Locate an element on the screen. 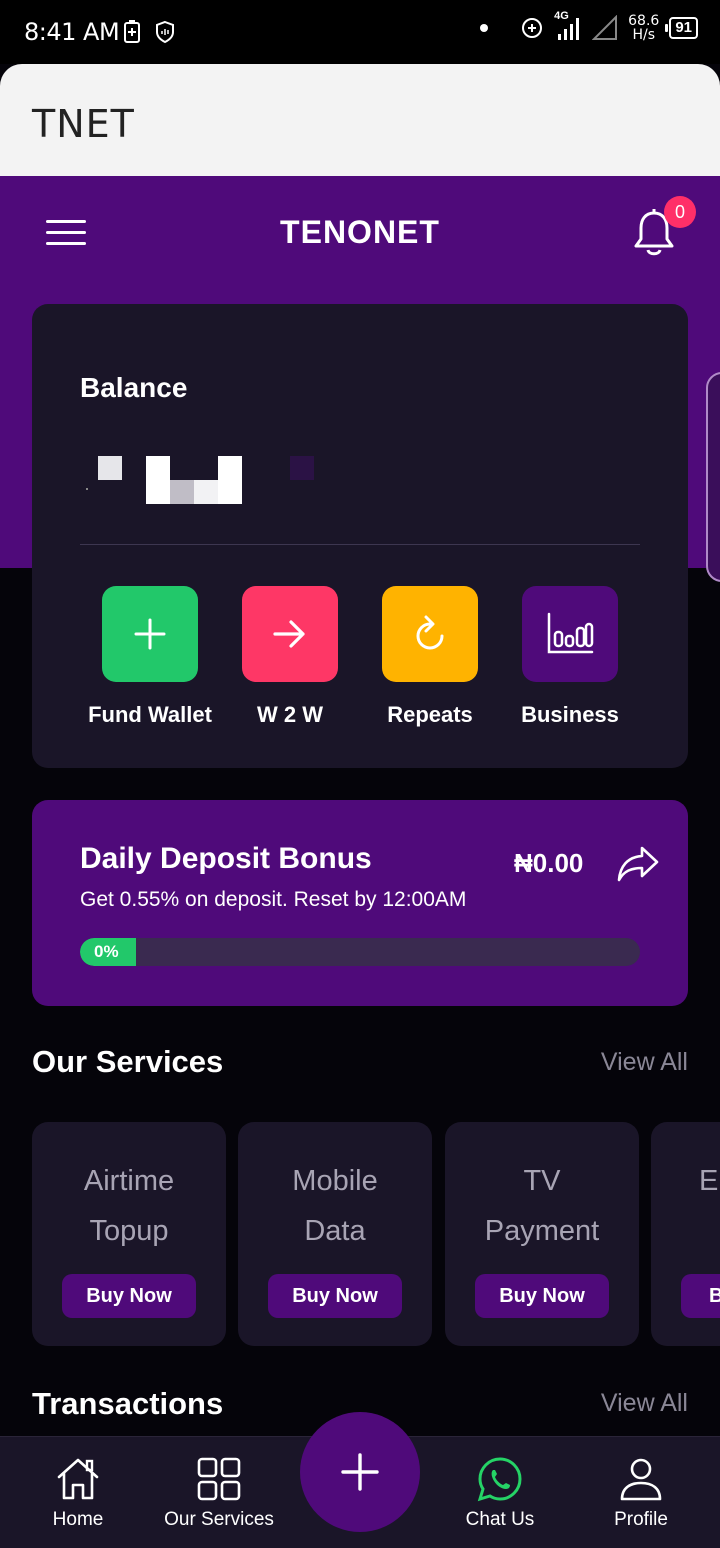 The width and height of the screenshot is (720, 1548). business-tile is located at coordinates (570, 634).